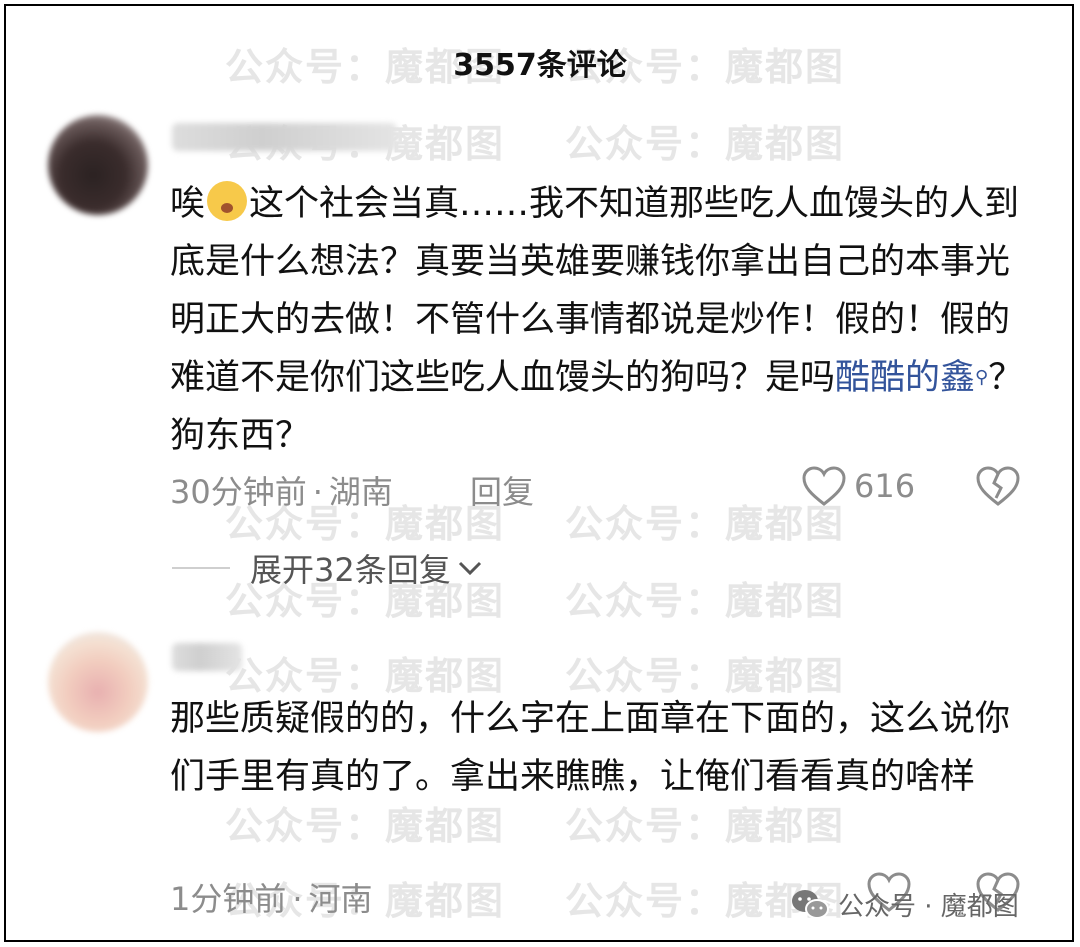 The width and height of the screenshot is (1080, 947). What do you see at coordinates (540, 65) in the screenshot?
I see `comment-count-title: 3557条评论` at bounding box center [540, 65].